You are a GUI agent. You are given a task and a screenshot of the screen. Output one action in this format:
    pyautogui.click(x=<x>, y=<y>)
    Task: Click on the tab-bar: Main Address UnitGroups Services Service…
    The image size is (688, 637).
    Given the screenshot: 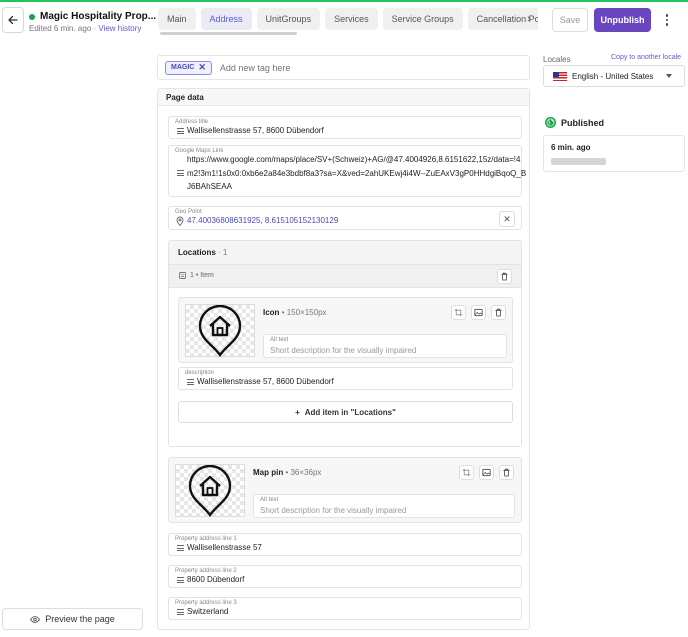 What is the action you would take?
    pyautogui.click(x=348, y=20)
    